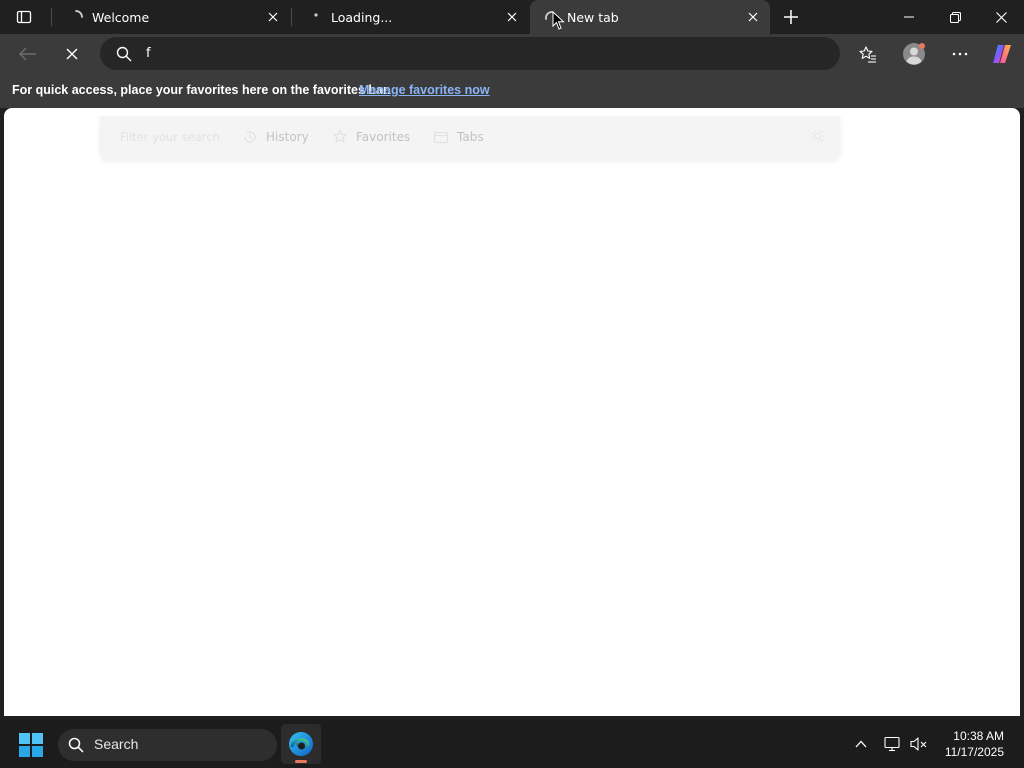 This screenshot has width=1024, height=768. I want to click on manage-favorites-link: Manage favorites now, so click(424, 90).